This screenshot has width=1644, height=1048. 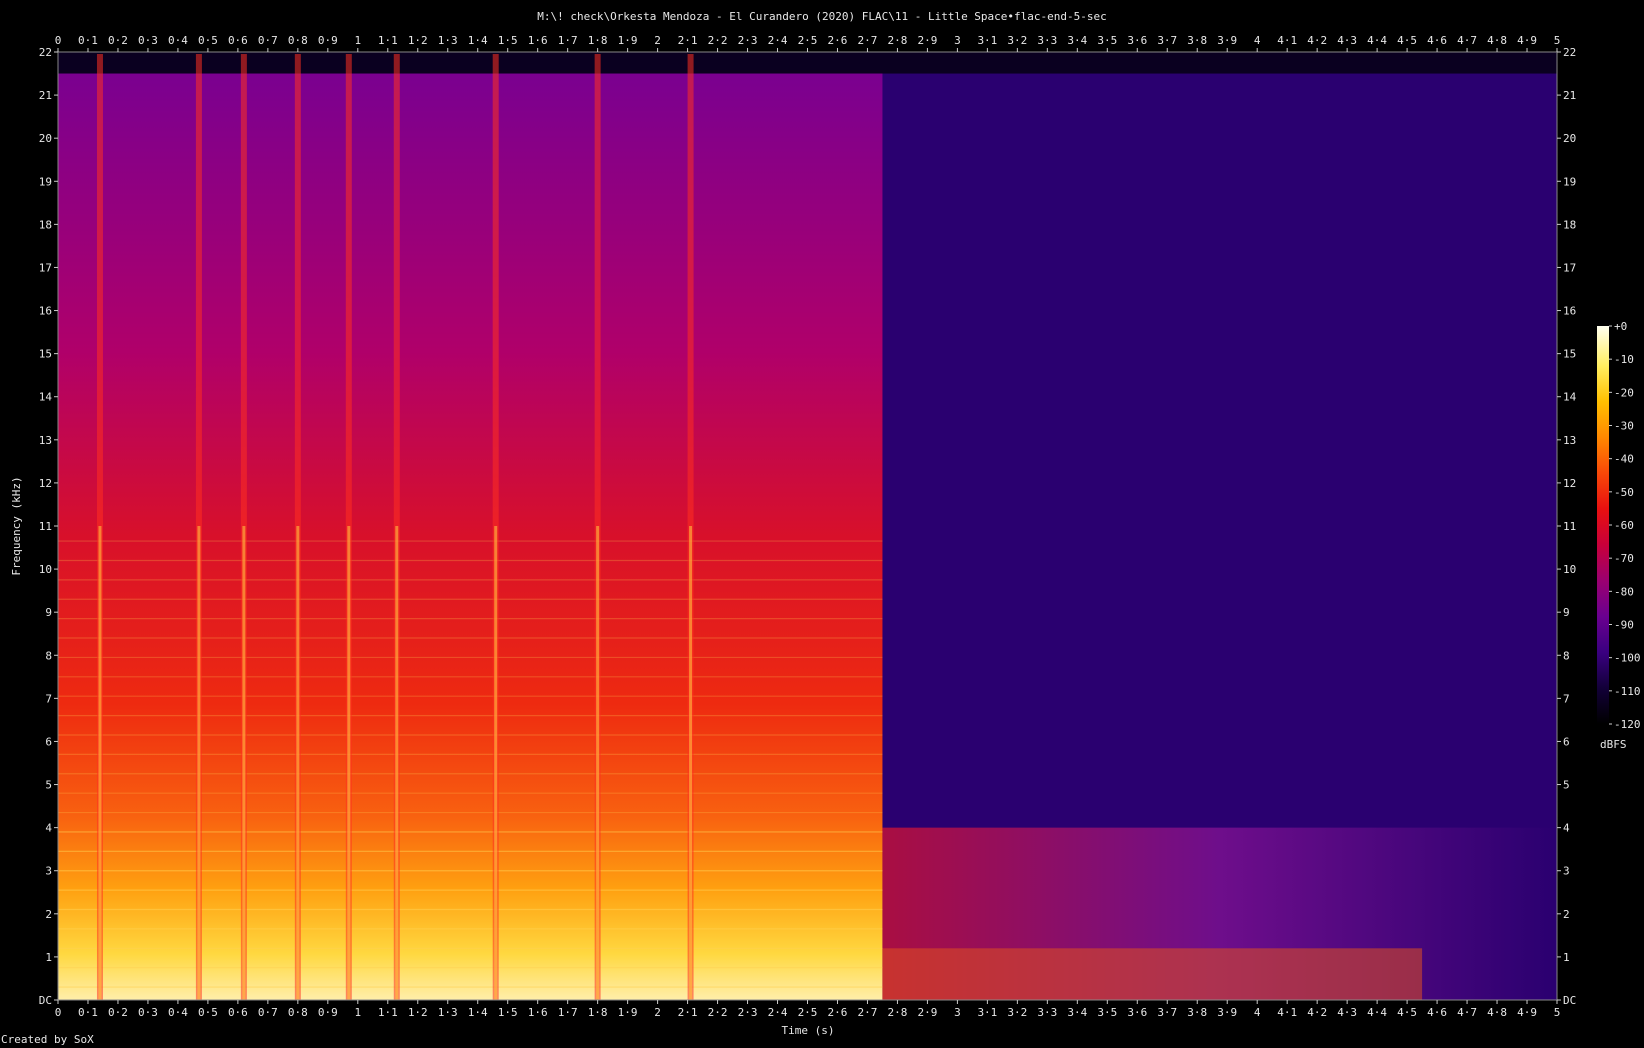 What do you see at coordinates (808, 1030) in the screenshot?
I see `x-axis-label: Time (s)` at bounding box center [808, 1030].